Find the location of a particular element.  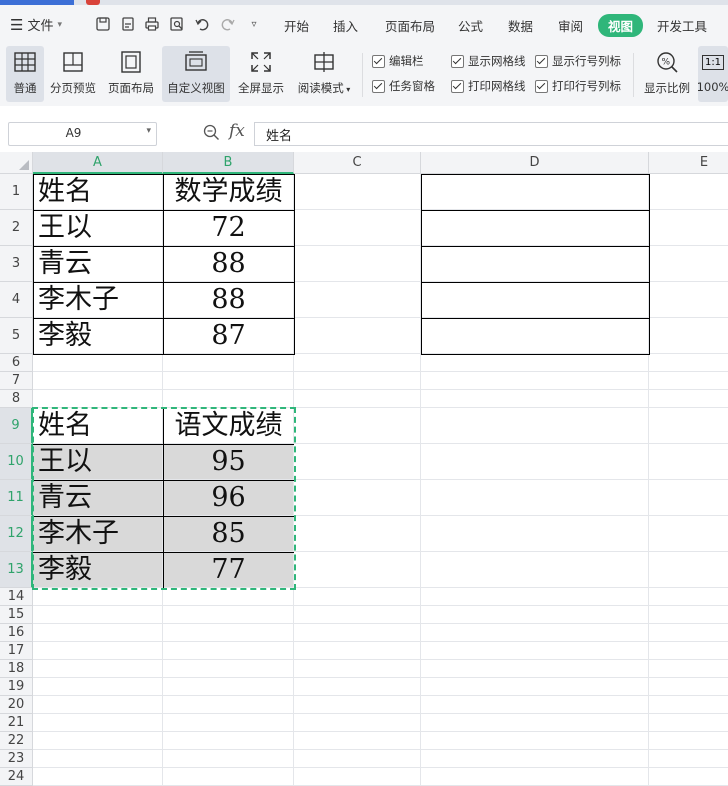

row-header-2: 2 is located at coordinates (16, 228).